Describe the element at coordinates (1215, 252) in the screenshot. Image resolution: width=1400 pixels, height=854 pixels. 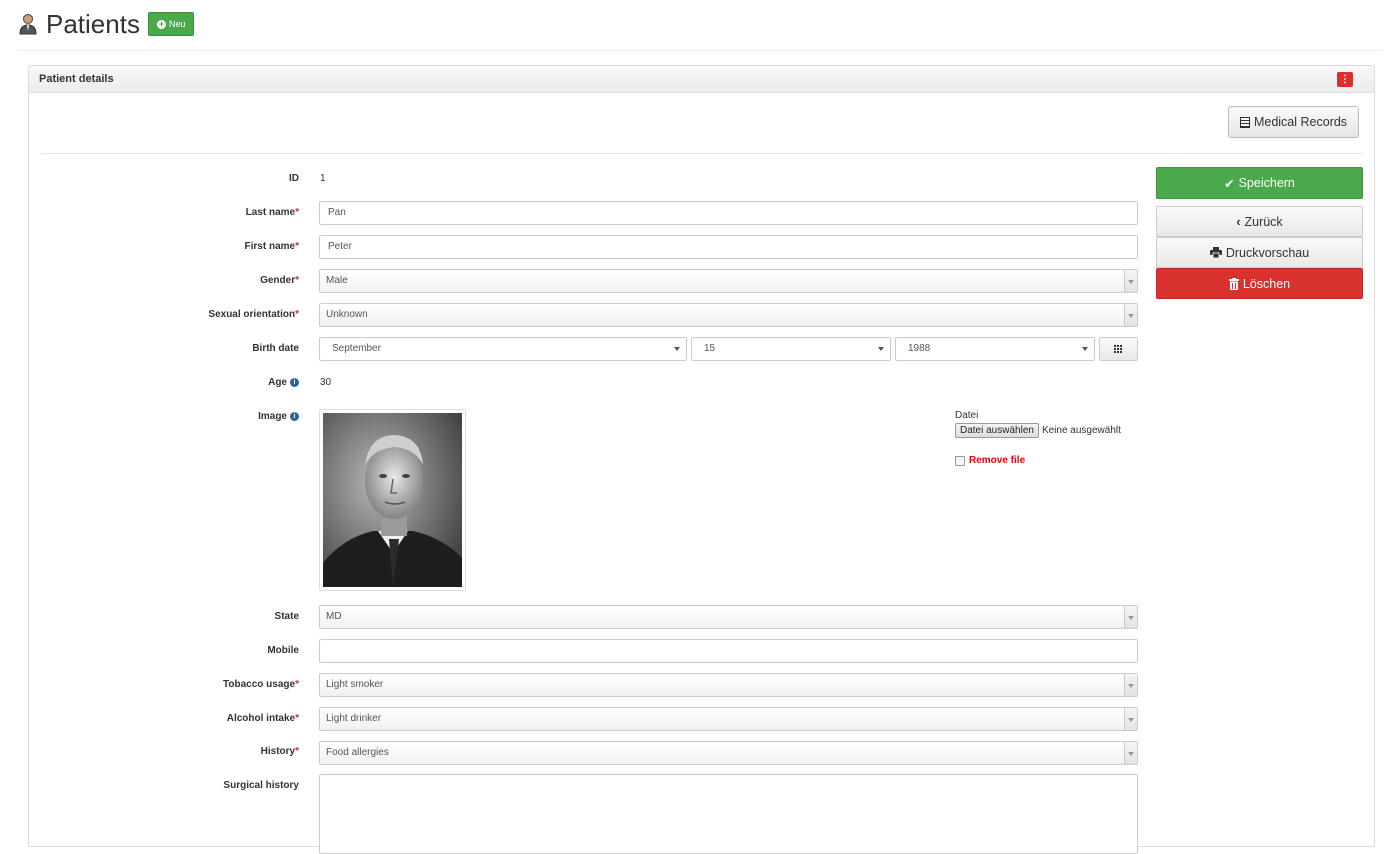
I see `print-icon` at that location.